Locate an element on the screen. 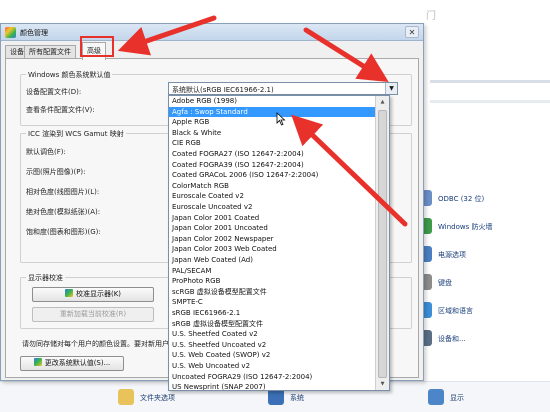 Image resolution: width=550 pixels, height=412 pixels. dropdown-item: US Newsprint (SNAP 2007) is located at coordinates (272, 386).